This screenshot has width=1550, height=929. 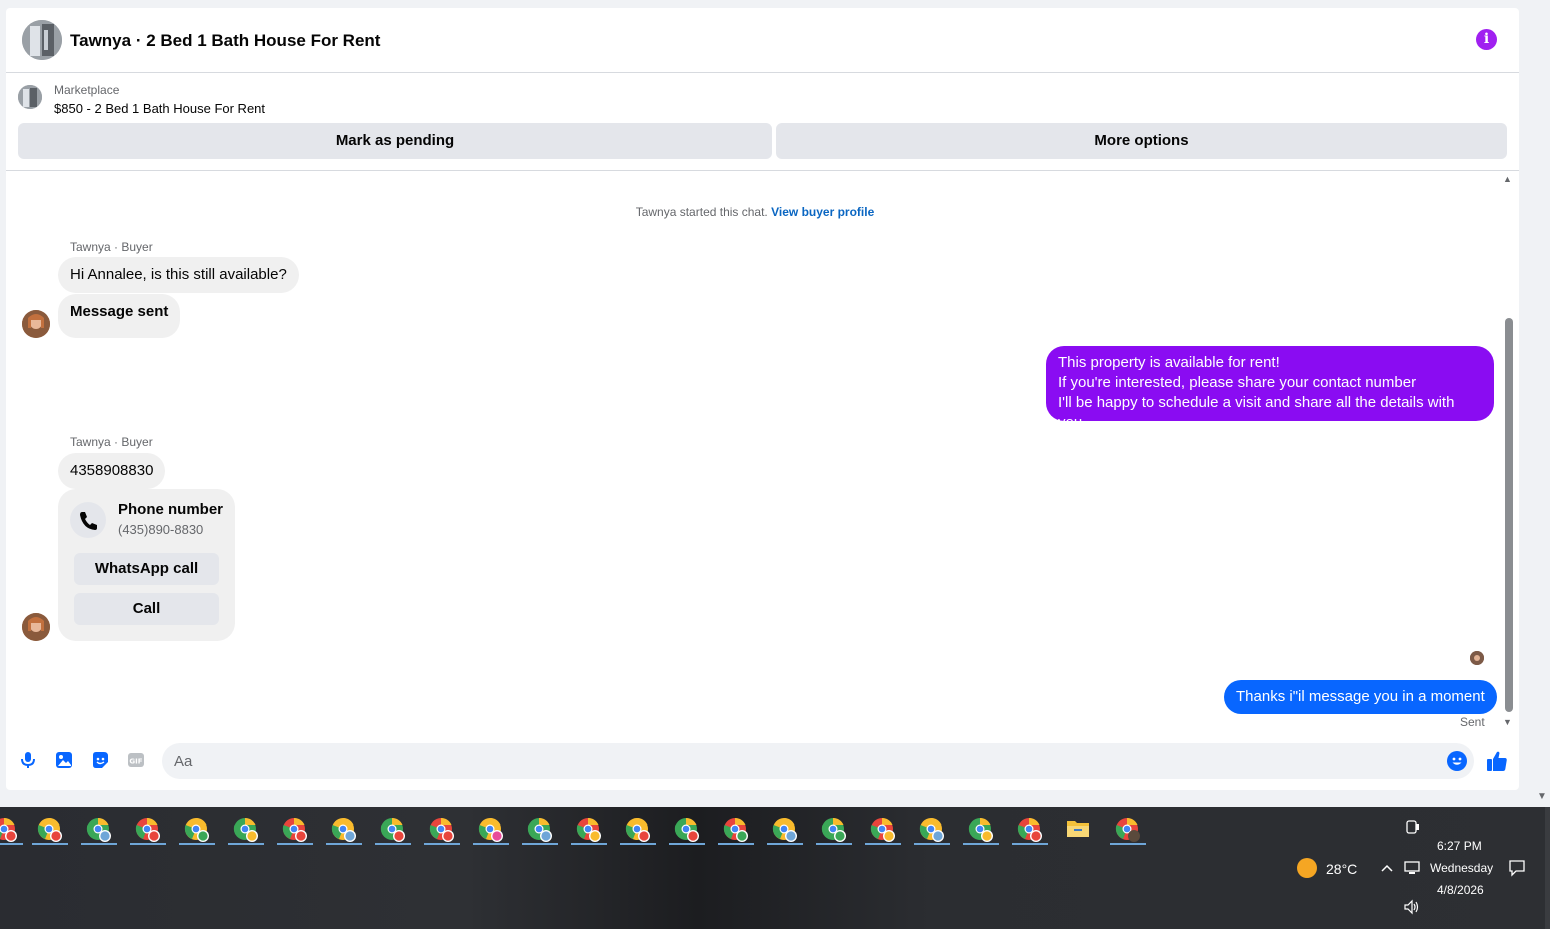 What do you see at coordinates (159, 108) in the screenshot?
I see `listing-price-title: $850 - 2 Bed 1 Bath House For Rent` at bounding box center [159, 108].